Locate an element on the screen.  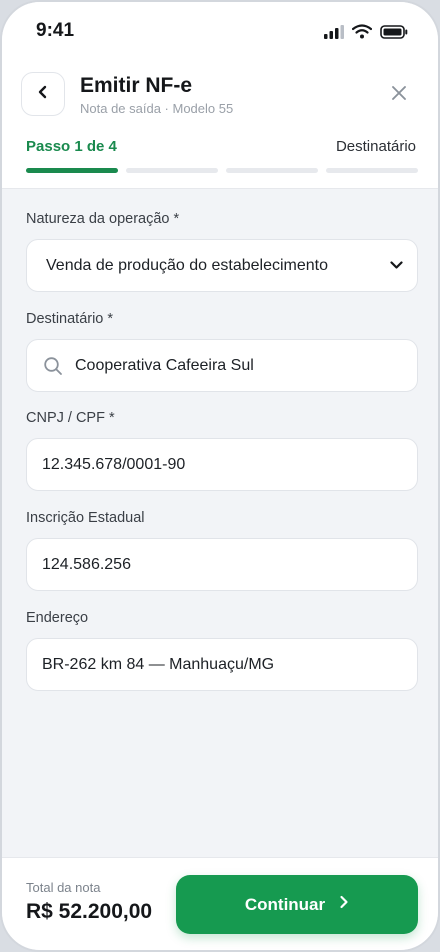
continue-label: Continuar is located at coordinates (285, 904).